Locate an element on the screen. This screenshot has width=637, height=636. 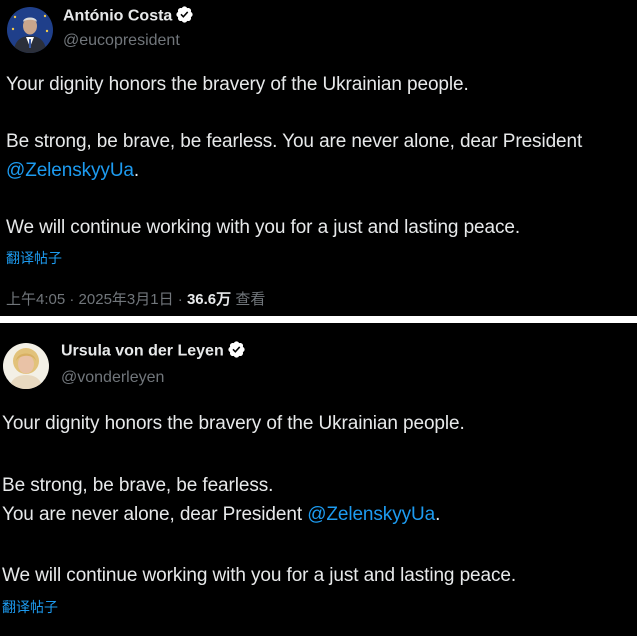
tweet-text: You are never alone, dear President is located at coordinates (155, 514).